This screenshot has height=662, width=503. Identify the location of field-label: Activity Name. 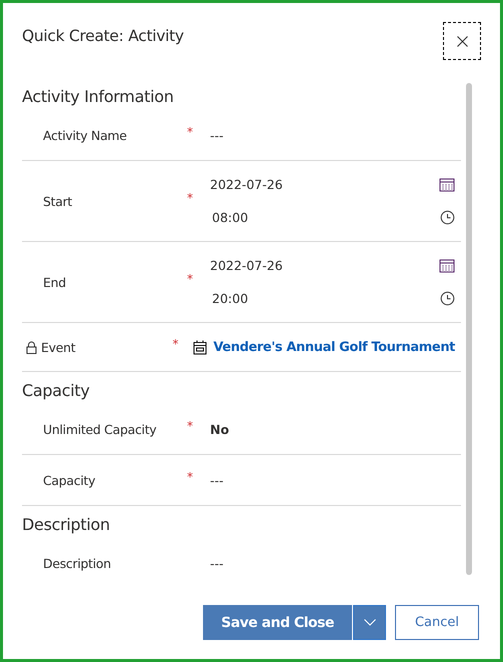
(85, 135).